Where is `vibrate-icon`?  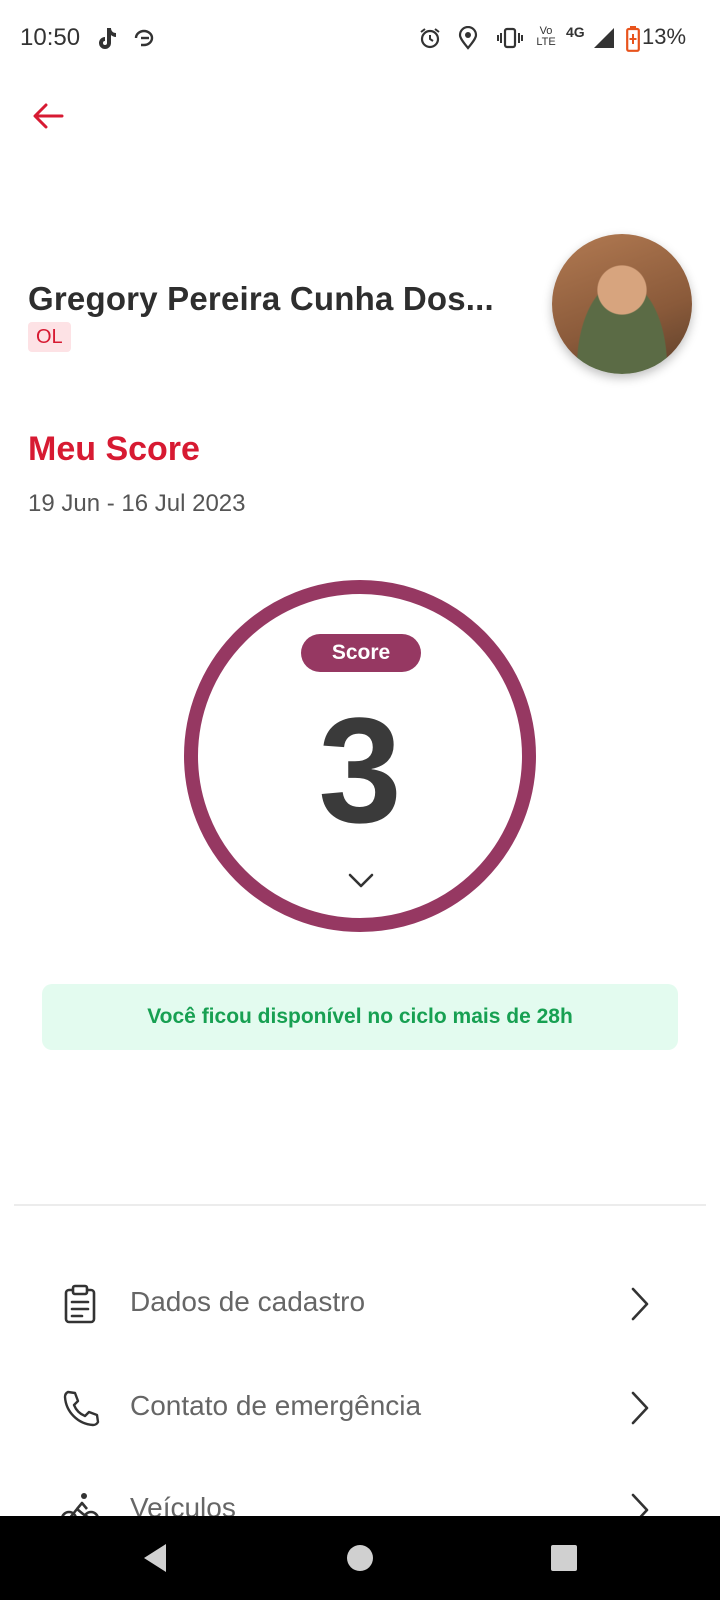
vibrate-icon is located at coordinates (510, 38).